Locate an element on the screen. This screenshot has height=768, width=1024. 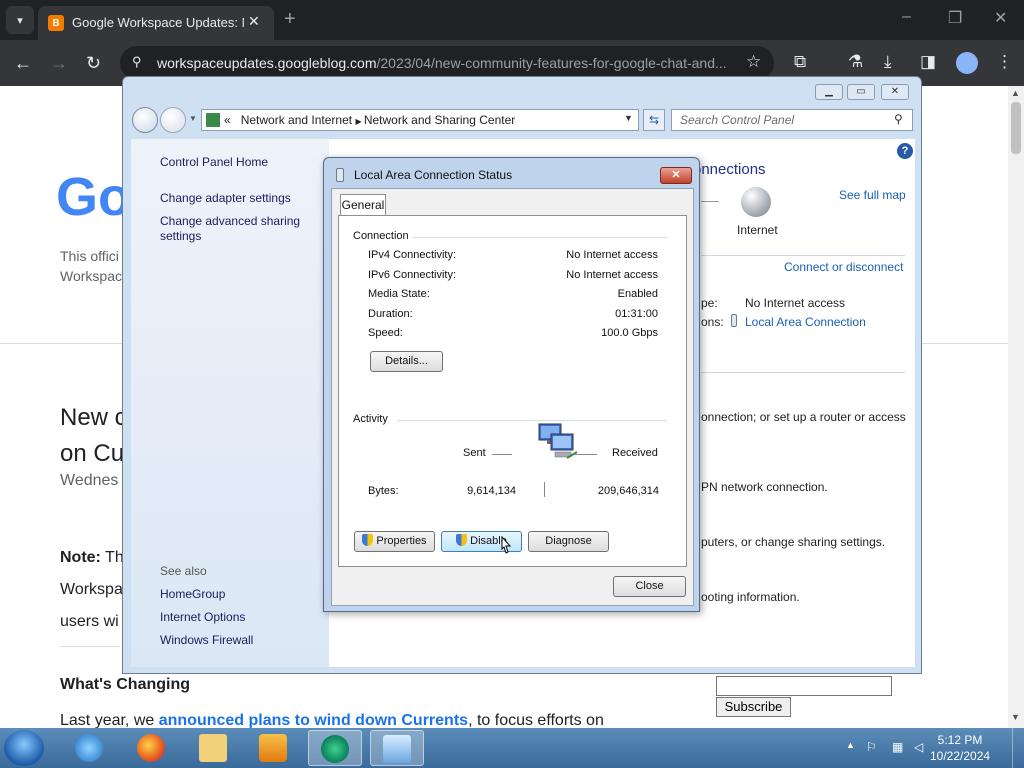
sidebar-internet-options: Internet Options is located at coordinates (202, 617).